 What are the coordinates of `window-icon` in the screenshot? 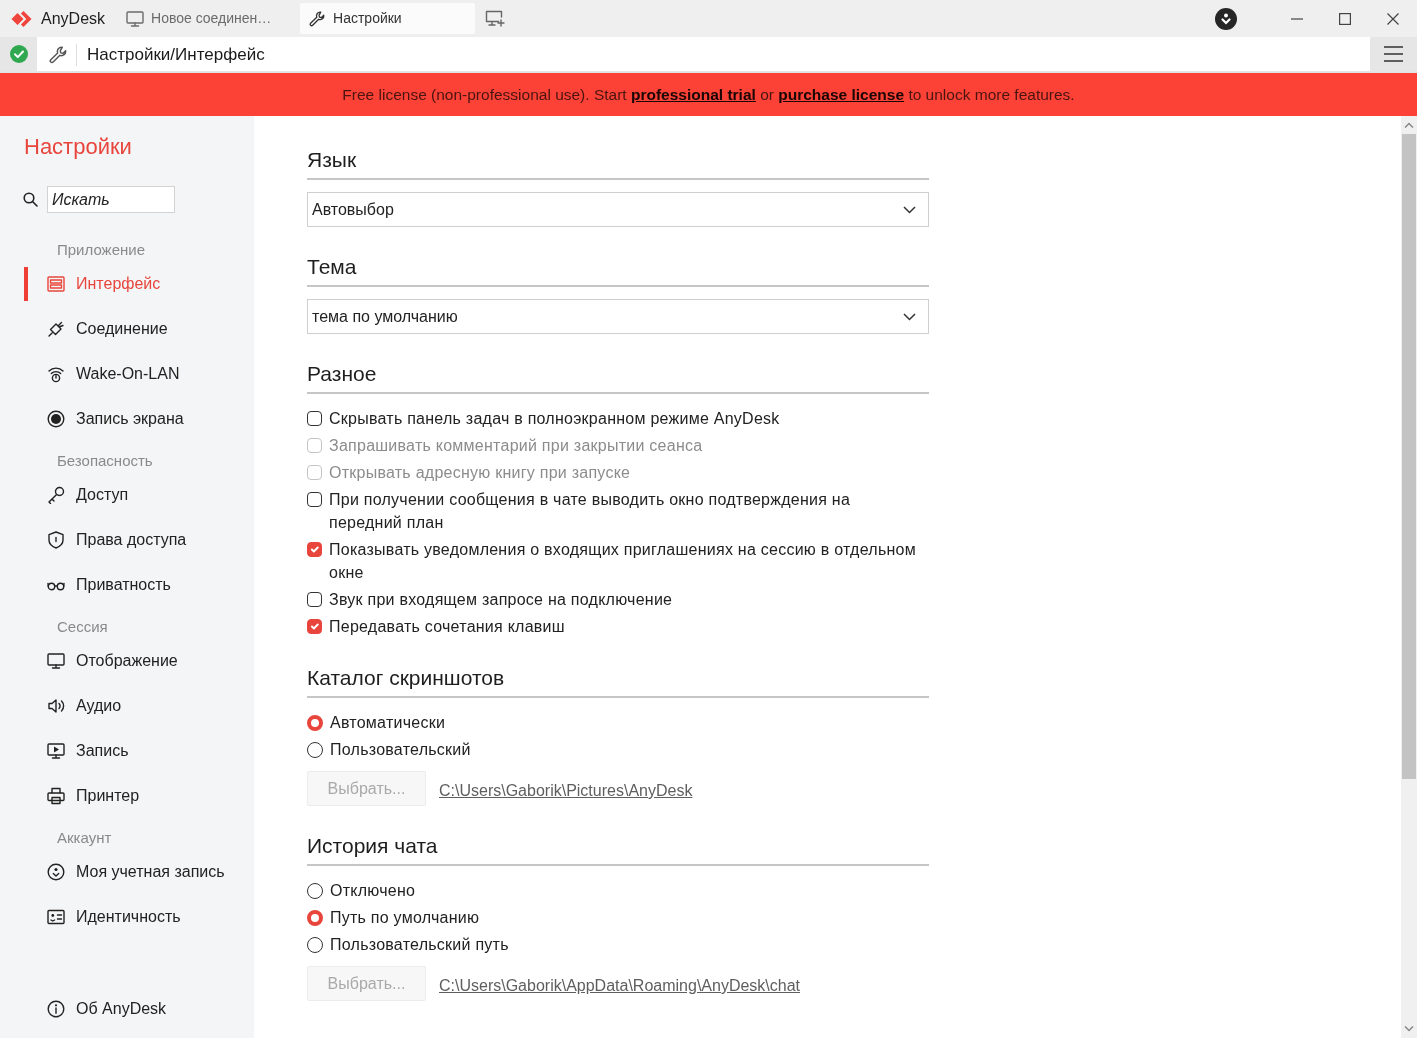 It's located at (56, 284).